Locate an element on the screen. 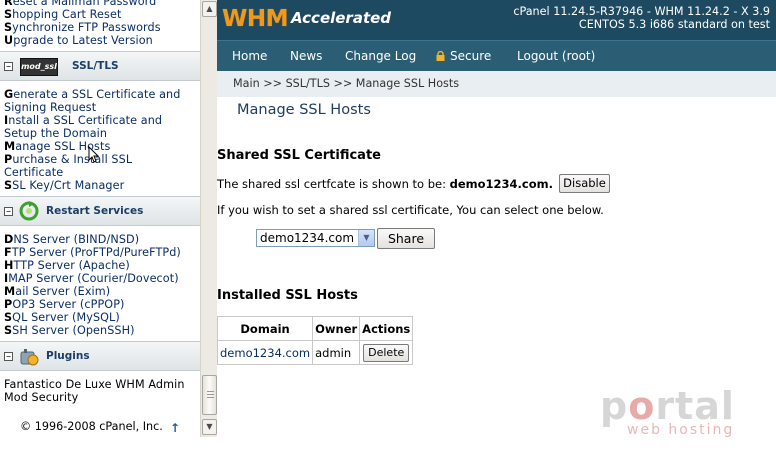 This screenshot has height=450, width=776. sidebar-item-reset-mailman: Reset a Mailman Password is located at coordinates (80, 4).